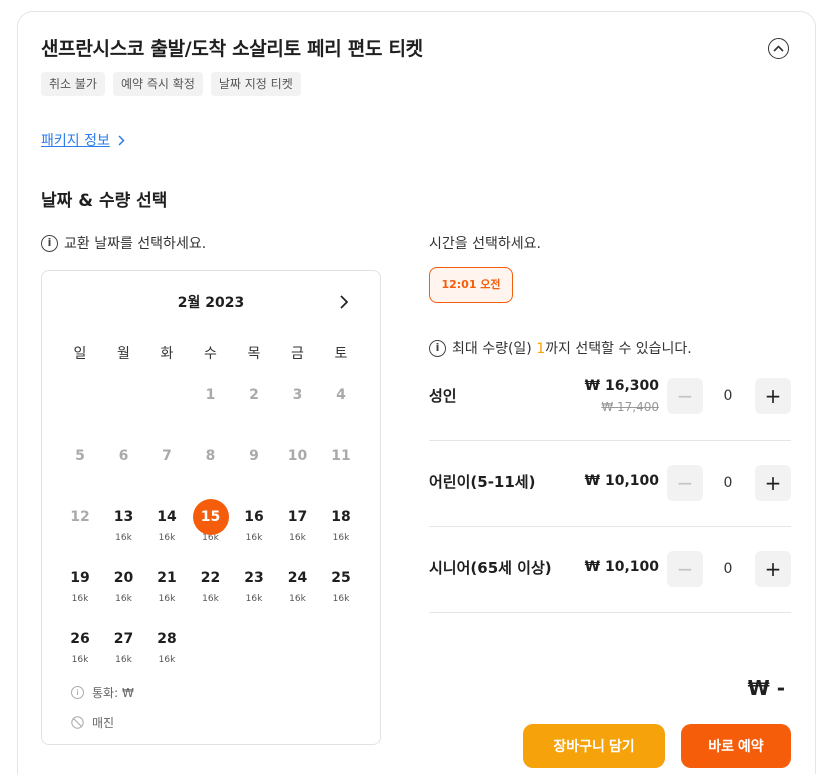 This screenshot has width=823, height=774. What do you see at coordinates (103, 723) in the screenshot?
I see `legend-soldout-text: 매진` at bounding box center [103, 723].